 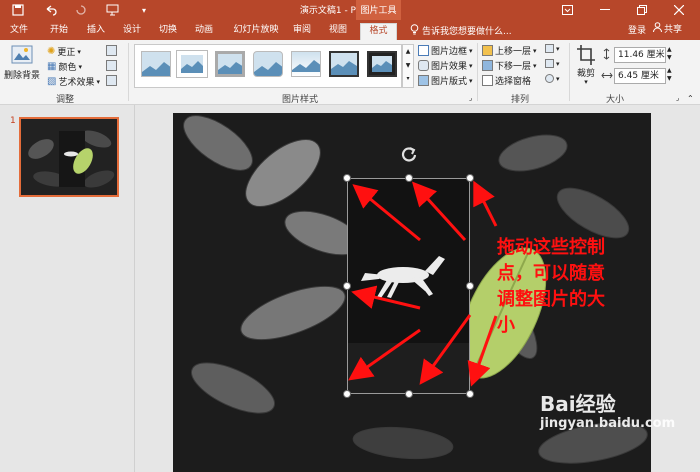 I want to click on share-label: 共享, so click(x=673, y=30).